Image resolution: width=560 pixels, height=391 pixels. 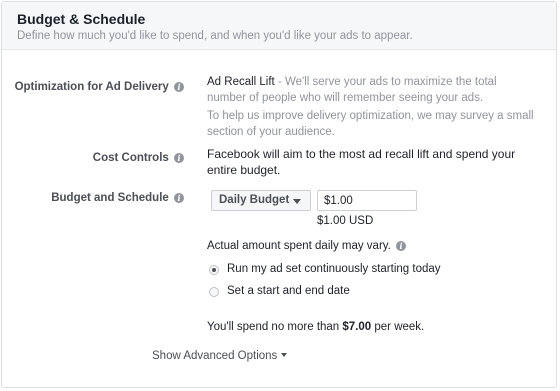 What do you see at coordinates (81, 19) in the screenshot?
I see `section-title: Budget & Schedule` at bounding box center [81, 19].